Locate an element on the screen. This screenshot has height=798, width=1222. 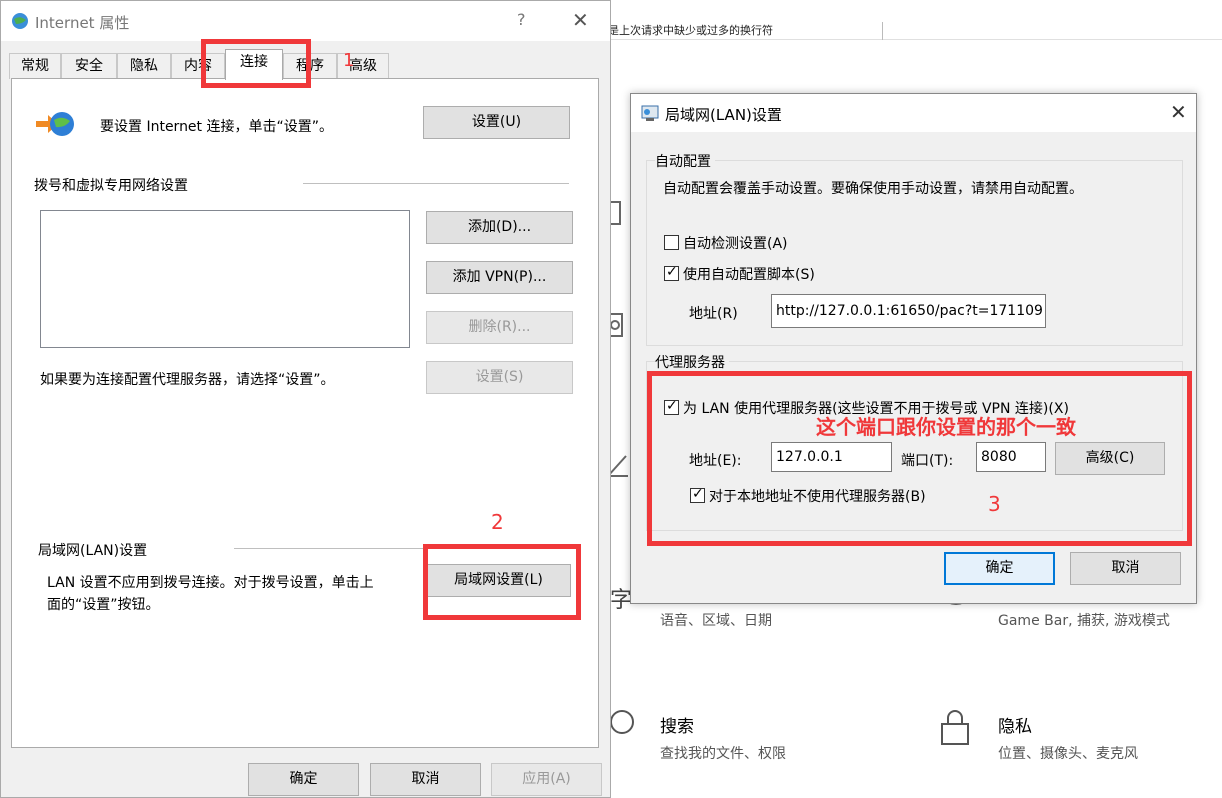
auto-config-group-label: 自动配置 is located at coordinates (685, 161).